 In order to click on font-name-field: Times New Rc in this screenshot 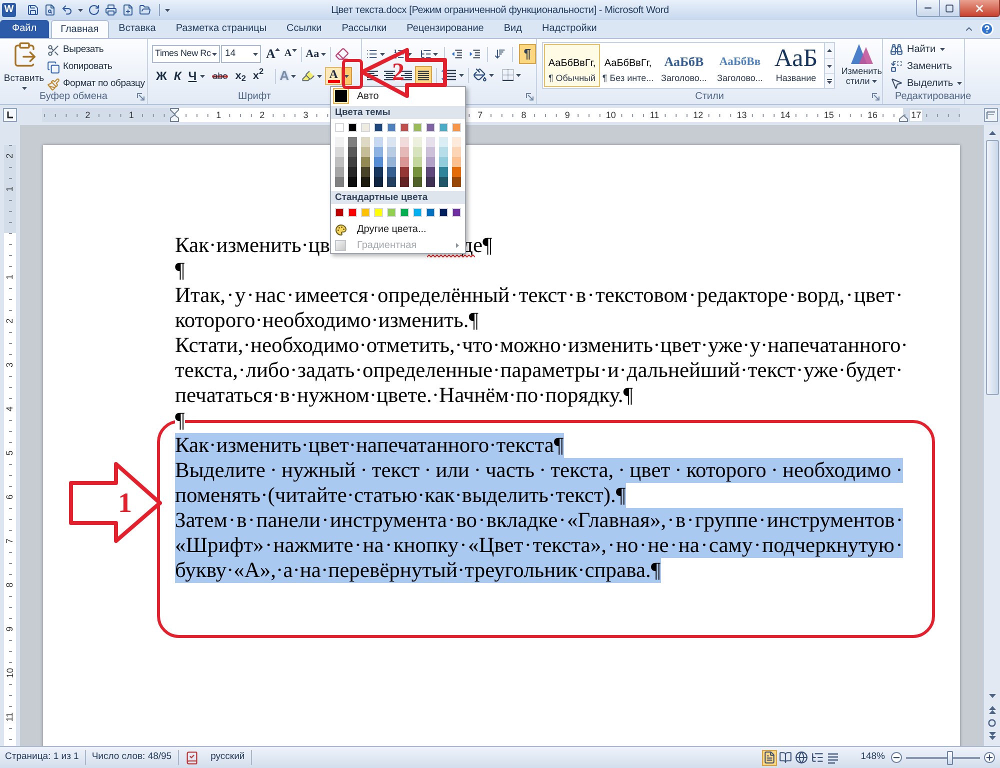, I will do `click(186, 54)`.